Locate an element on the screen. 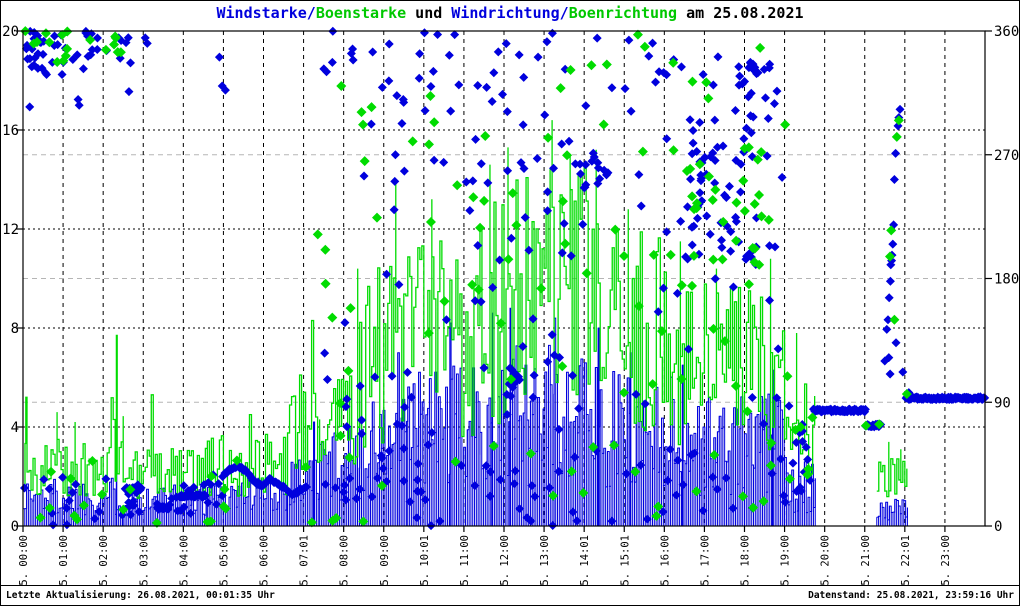 This screenshot has height=606, width=1020. left-axis-tick-label: 12 is located at coordinates (10, 230).